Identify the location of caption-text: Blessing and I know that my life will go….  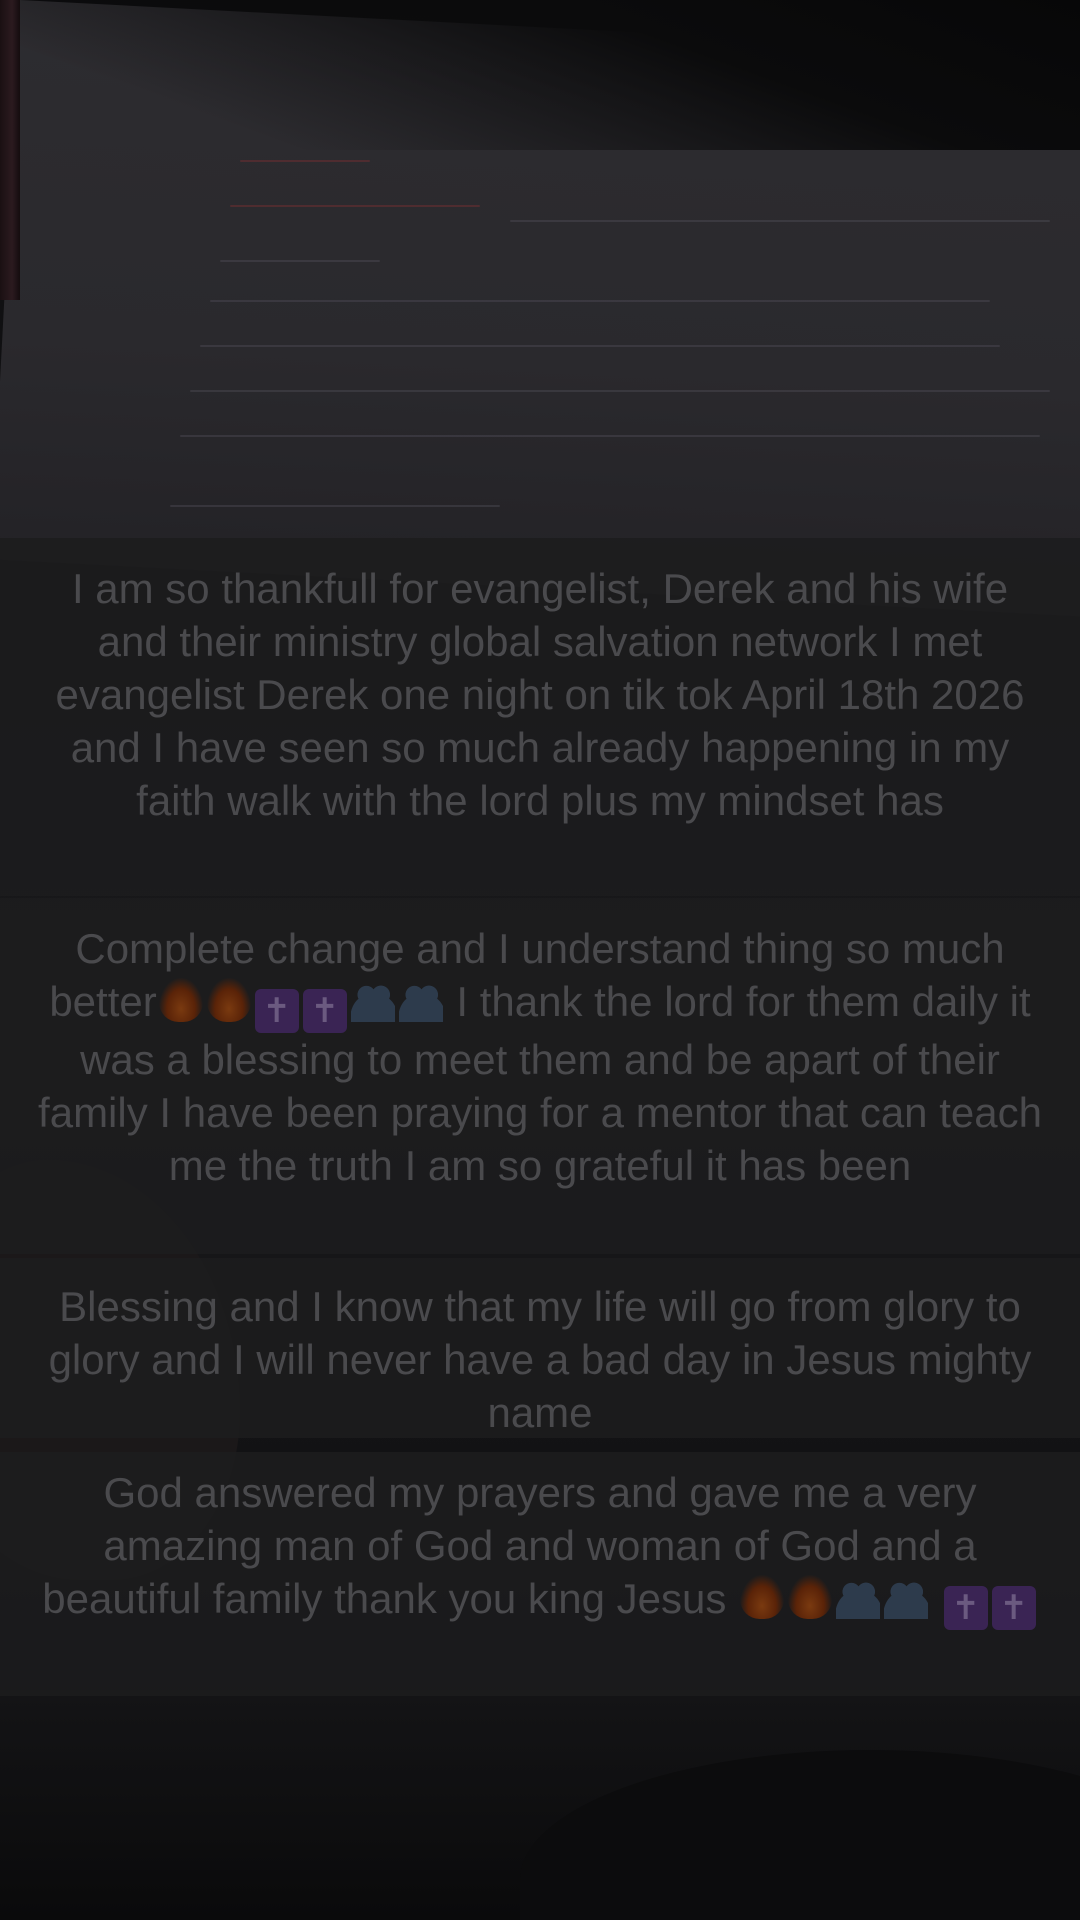
(540, 1359).